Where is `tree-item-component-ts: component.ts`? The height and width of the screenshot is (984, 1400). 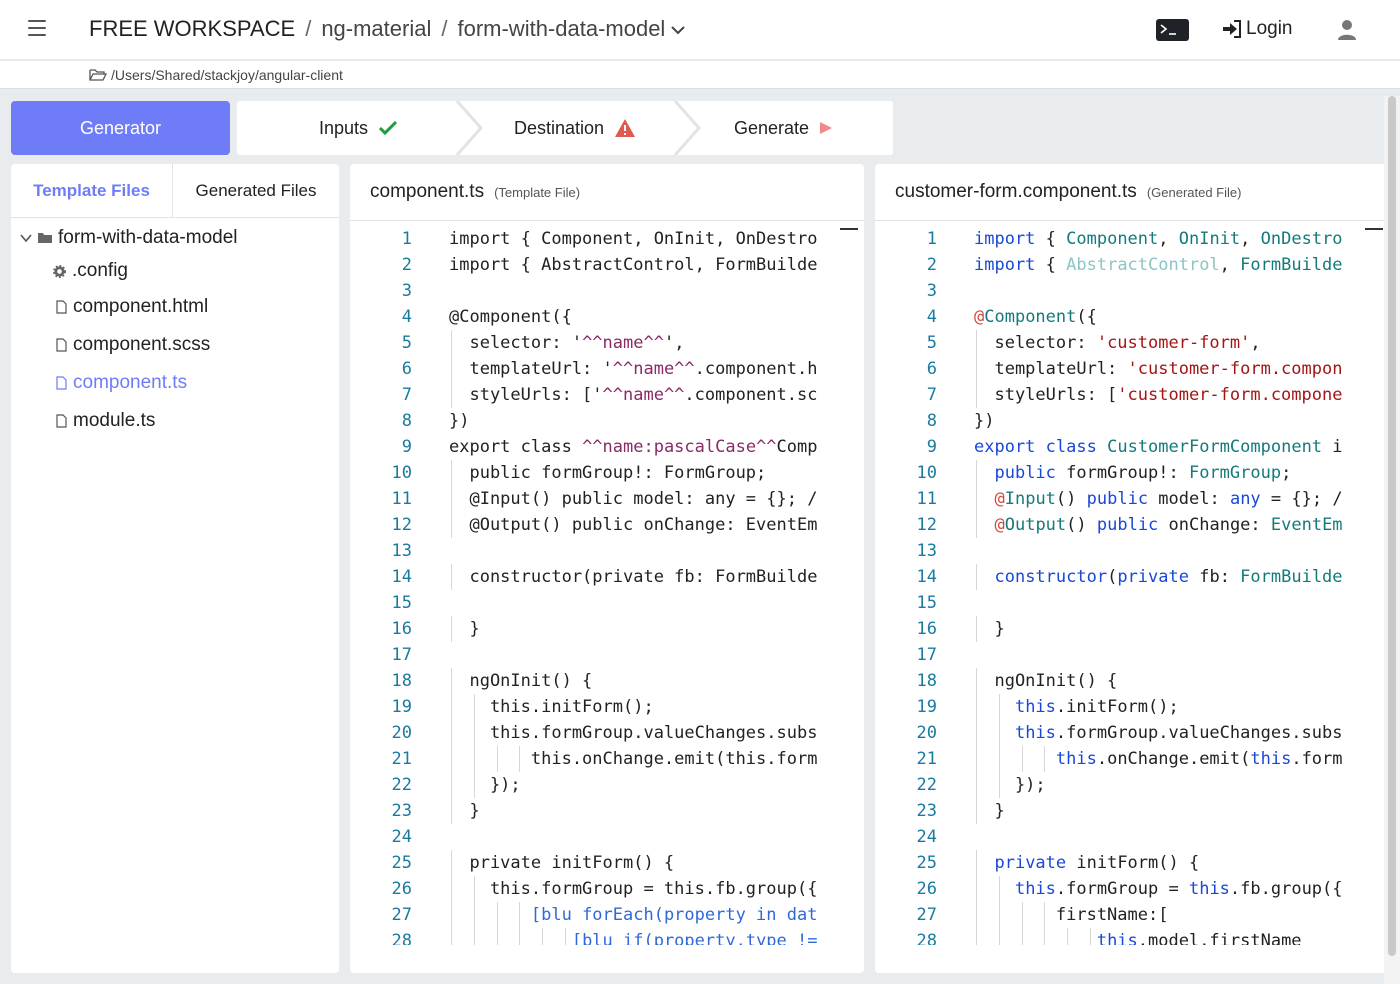
tree-item-component-ts: component.ts is located at coordinates (121, 383).